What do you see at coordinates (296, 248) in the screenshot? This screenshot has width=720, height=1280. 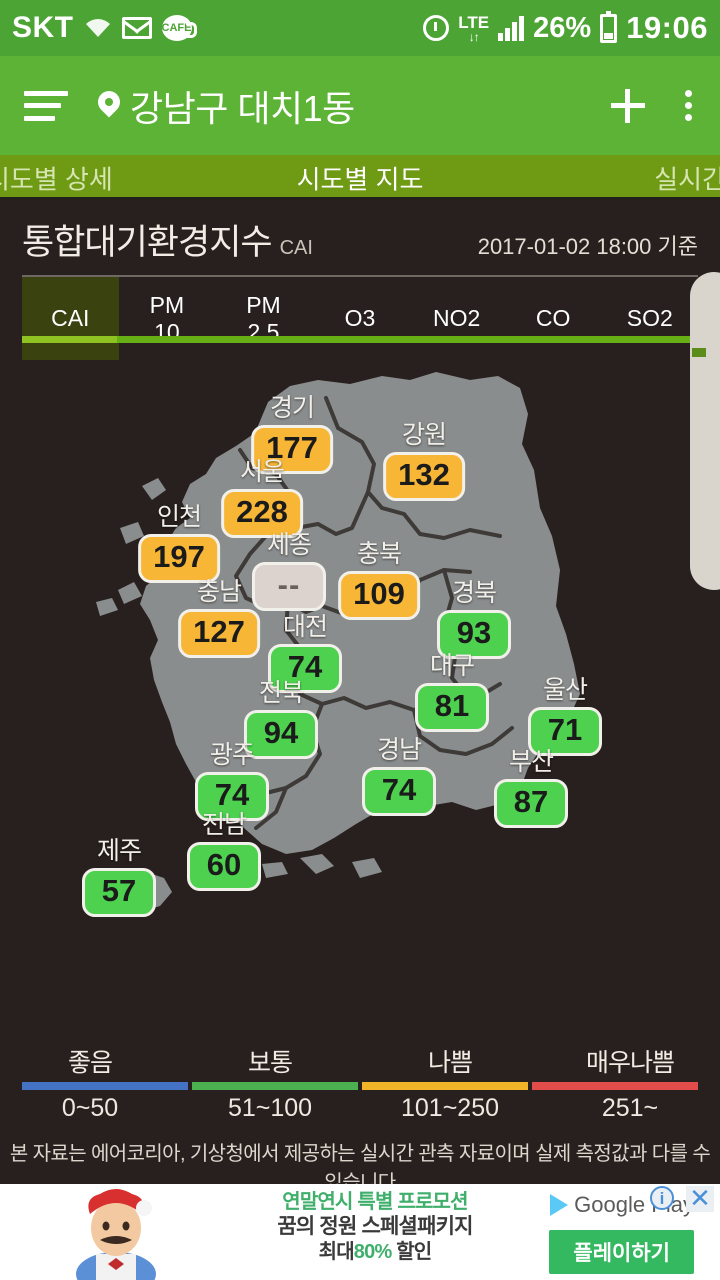 I see `page-subtitle: CAI` at bounding box center [296, 248].